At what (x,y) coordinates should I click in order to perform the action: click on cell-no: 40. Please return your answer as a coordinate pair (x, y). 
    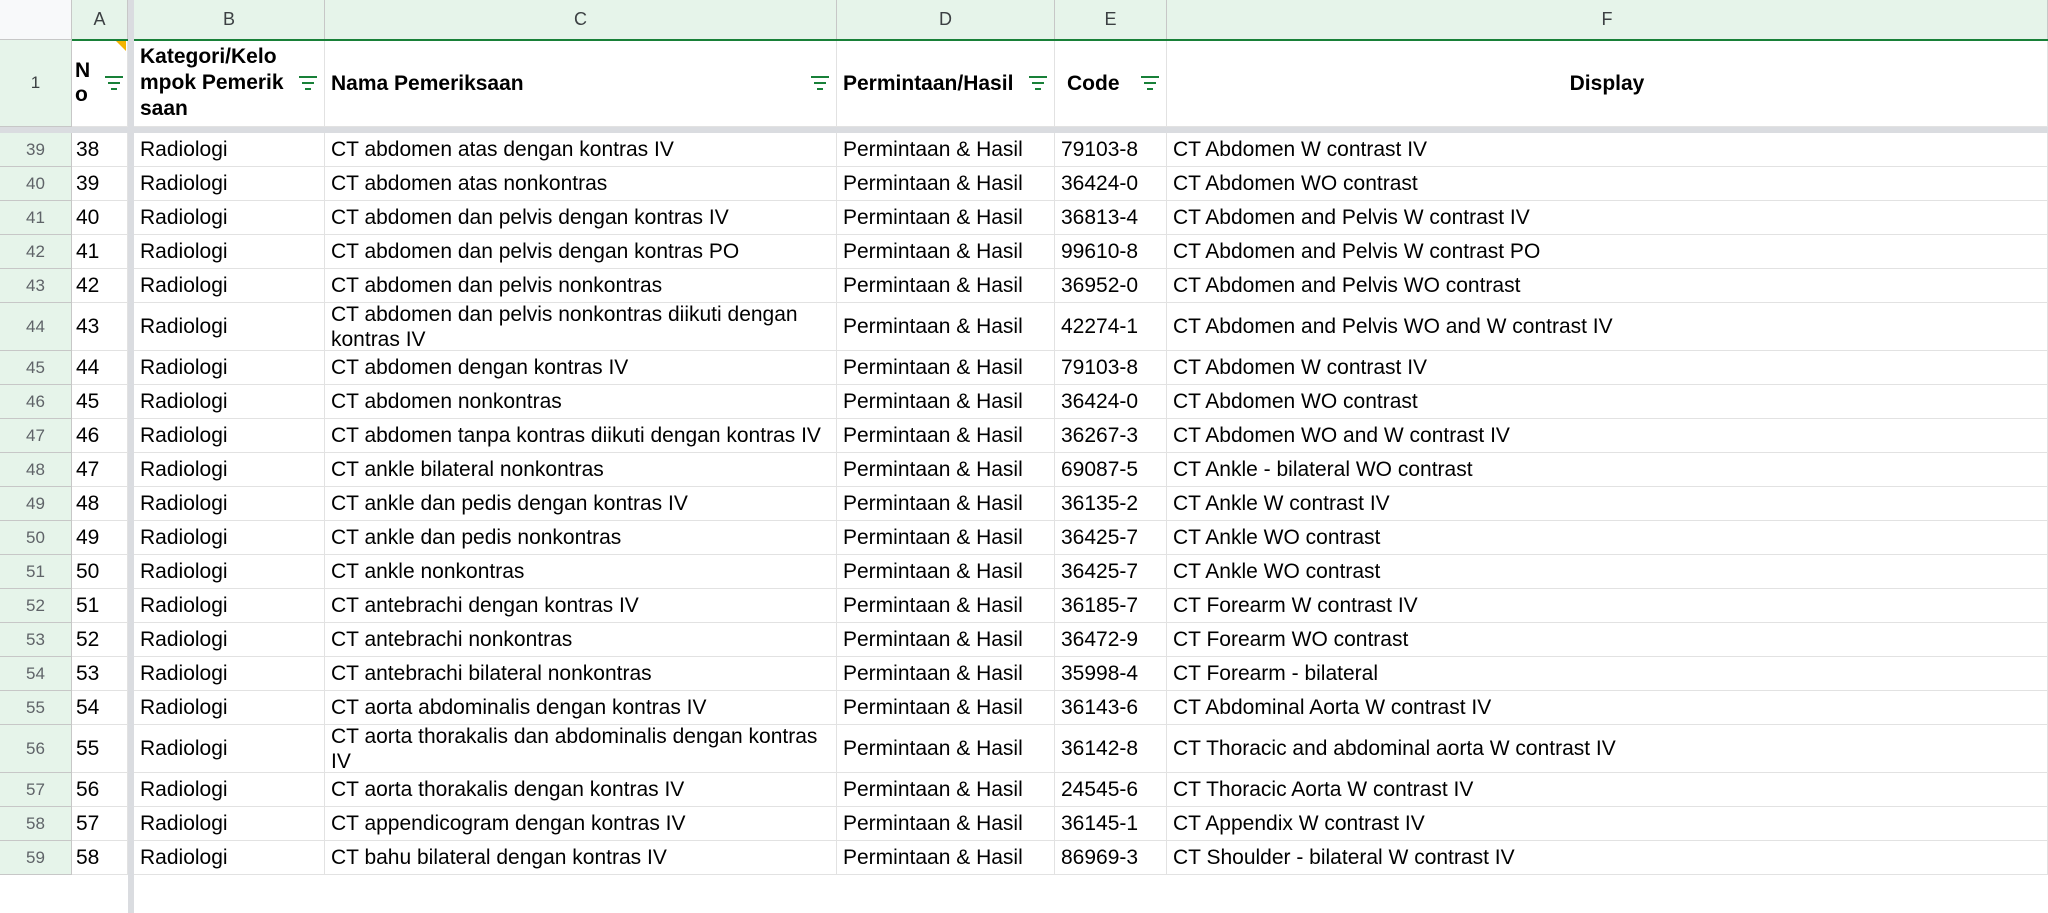
    Looking at the image, I should click on (100, 218).